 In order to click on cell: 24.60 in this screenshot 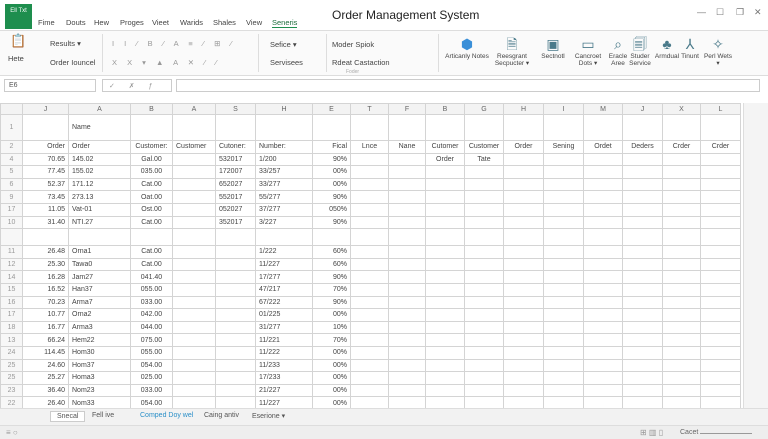, I will do `click(45, 365)`.